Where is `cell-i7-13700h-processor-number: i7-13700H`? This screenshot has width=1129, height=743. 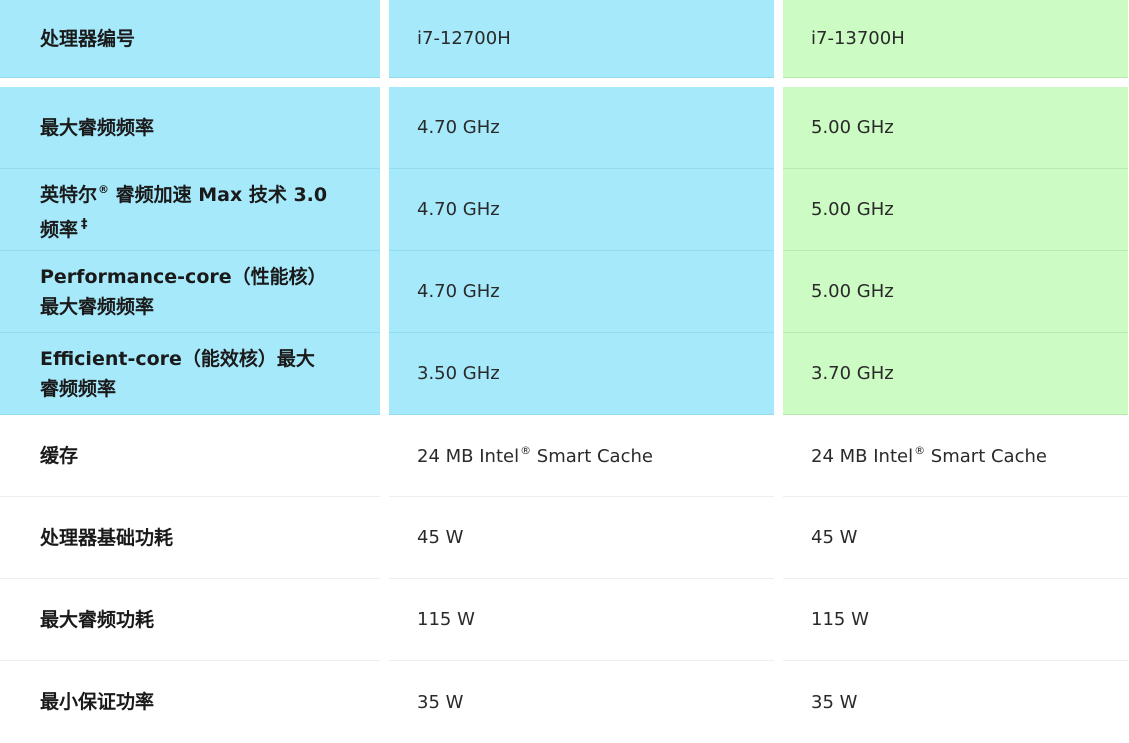 cell-i7-13700h-processor-number: i7-13700H is located at coordinates (955, 39).